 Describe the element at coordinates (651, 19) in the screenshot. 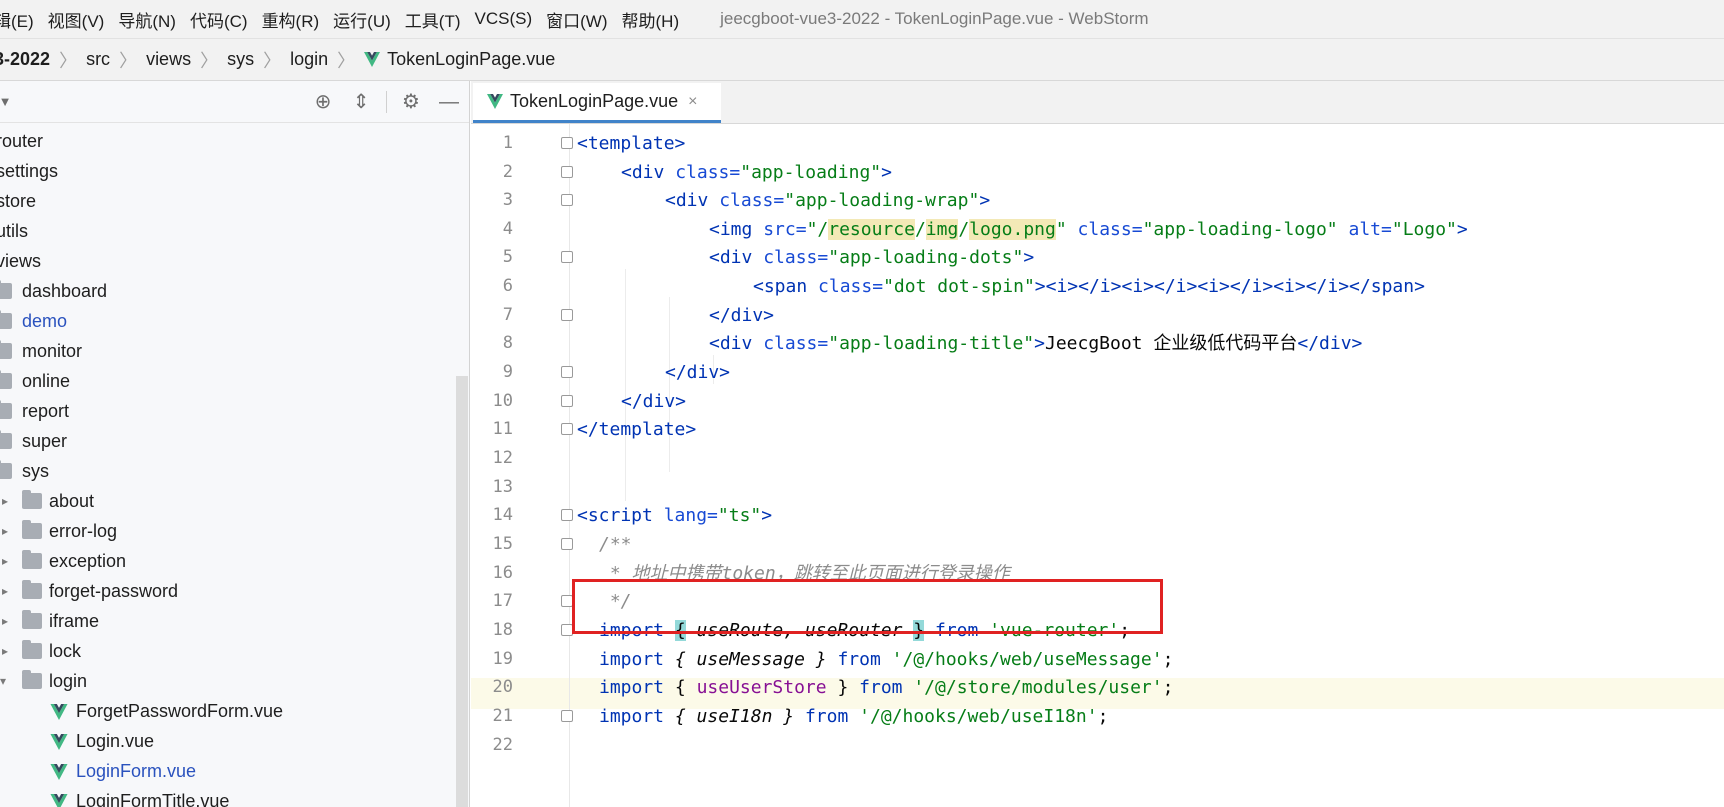

I see `menu-help: 帮助(H)` at that location.